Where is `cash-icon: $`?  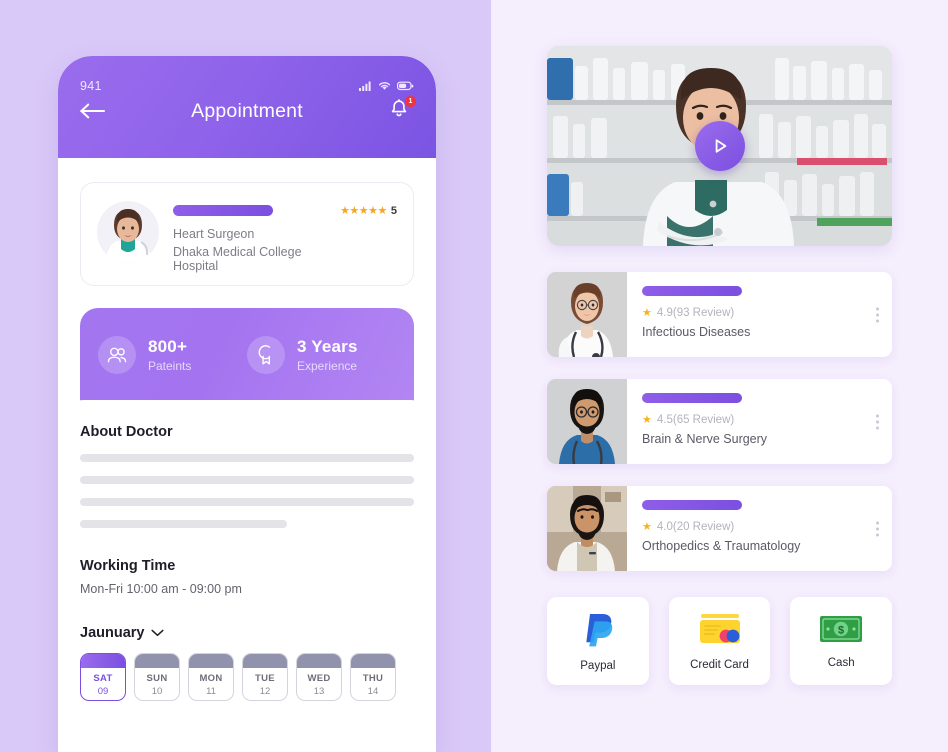 cash-icon: $ is located at coordinates (841, 631).